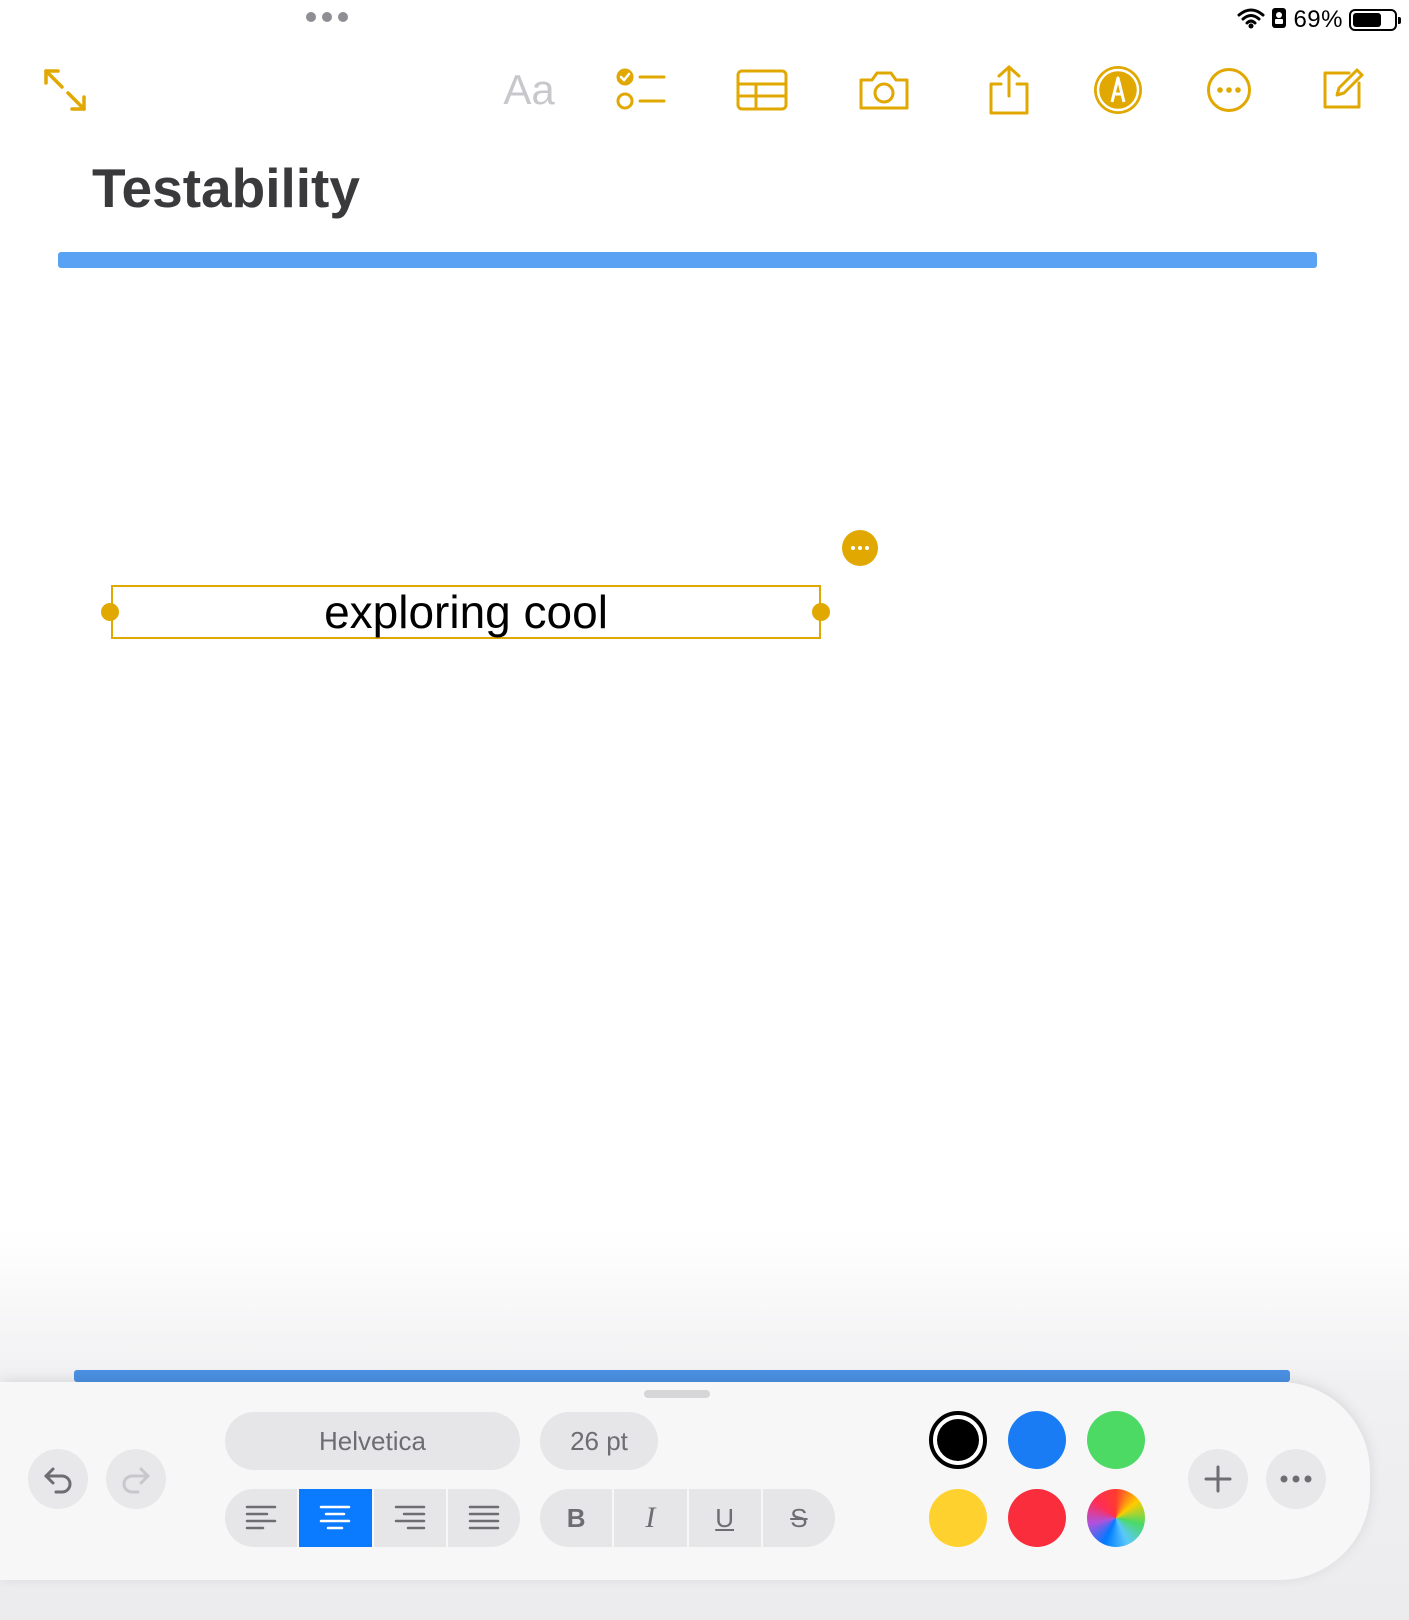 This screenshot has height=1620, width=1409. I want to click on underline-button: U, so click(726, 1518).